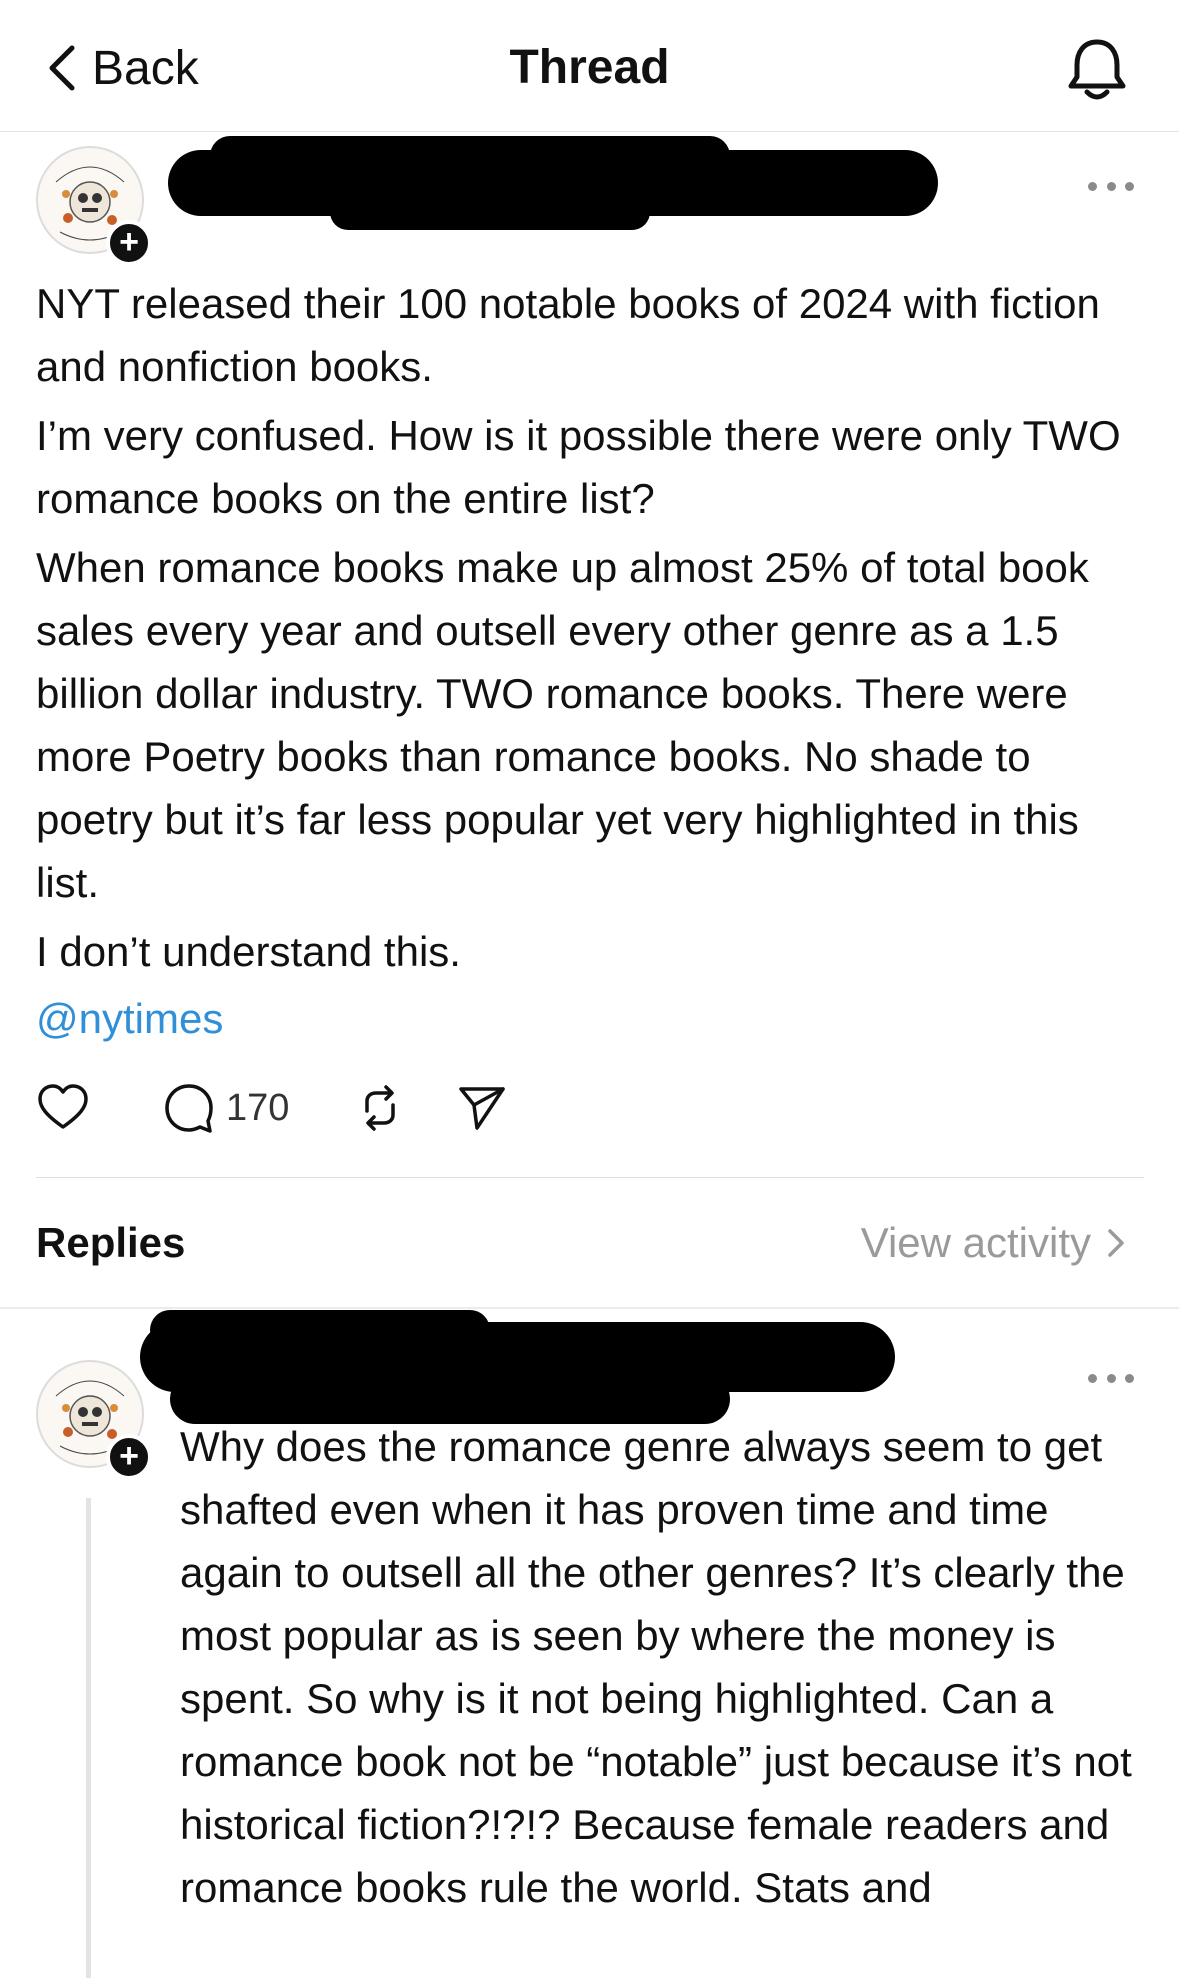 The height and width of the screenshot is (1978, 1179). I want to click on send-icon, so click(482, 1108).